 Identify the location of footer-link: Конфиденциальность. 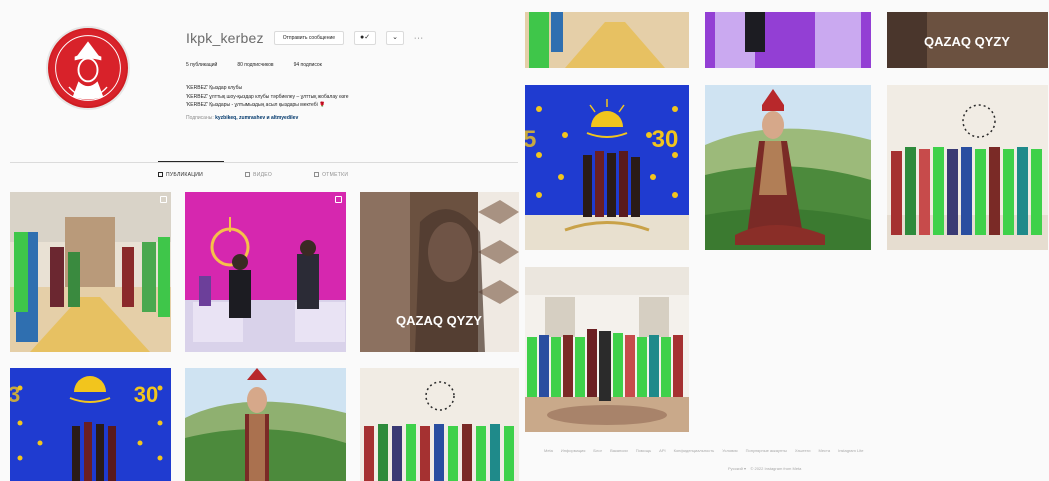
(694, 450).